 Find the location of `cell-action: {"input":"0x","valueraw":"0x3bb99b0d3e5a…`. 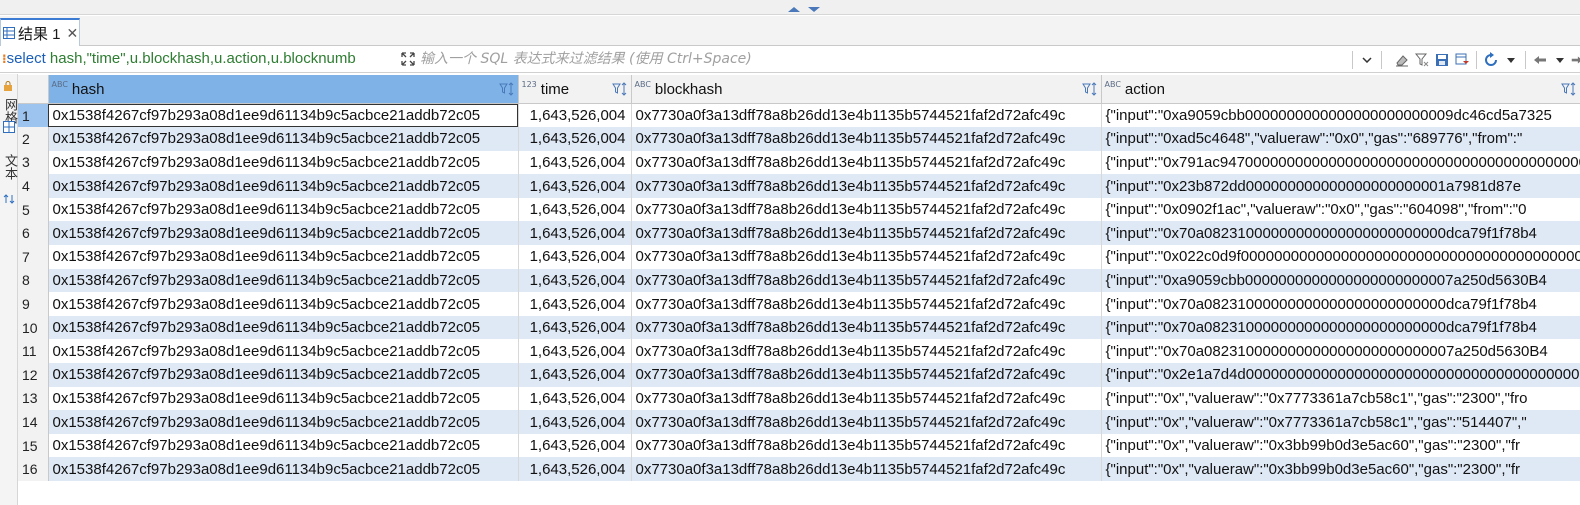

cell-action: {"input":"0x","valueraw":"0x3bb99b0d3e5a… is located at coordinates (1340, 445).